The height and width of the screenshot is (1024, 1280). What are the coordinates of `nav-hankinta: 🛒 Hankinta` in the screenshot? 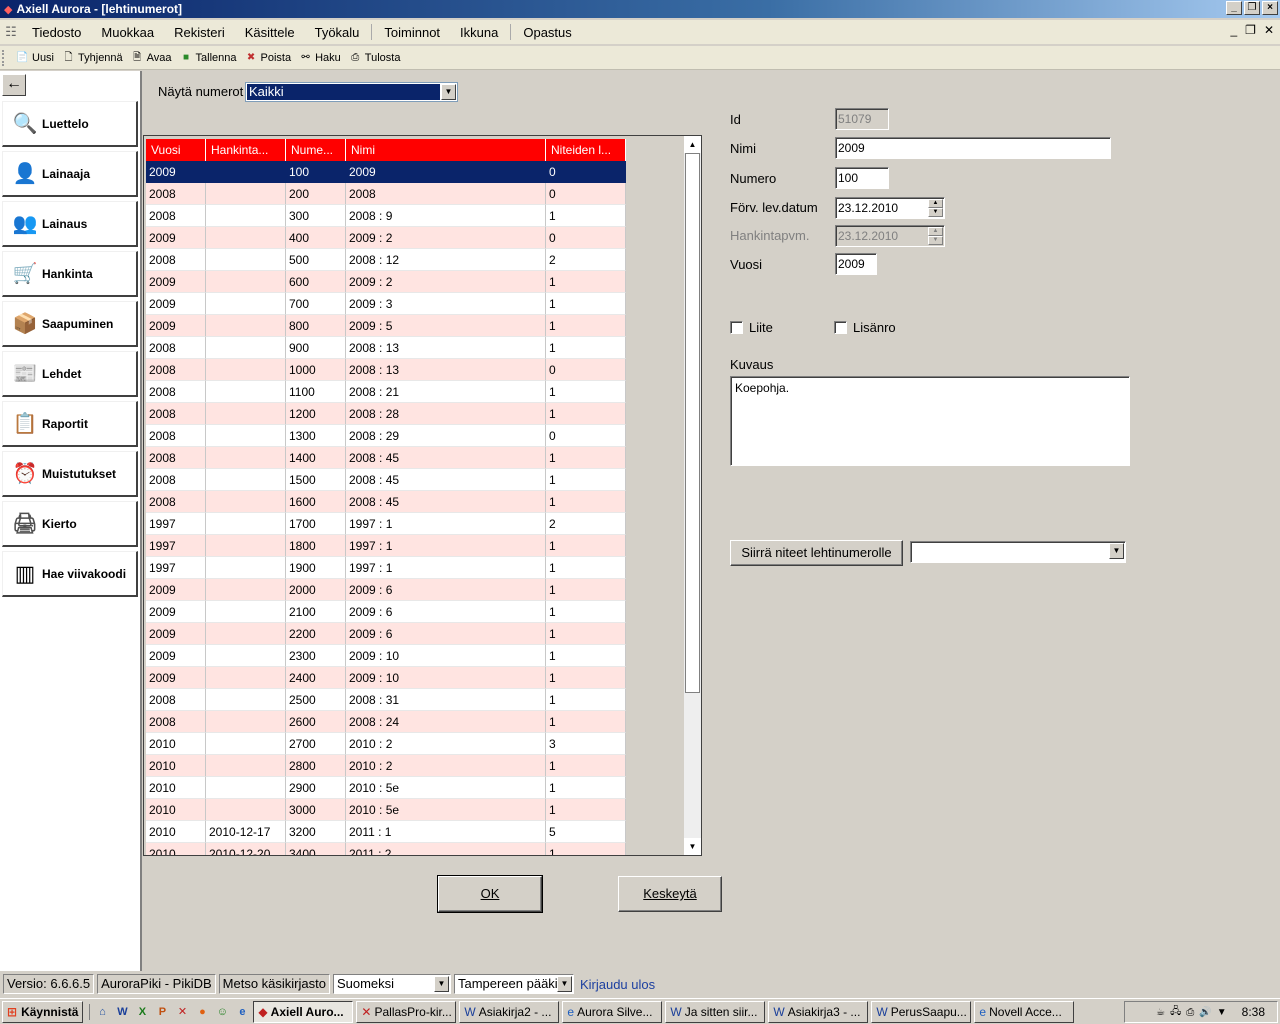 It's located at (70, 274).